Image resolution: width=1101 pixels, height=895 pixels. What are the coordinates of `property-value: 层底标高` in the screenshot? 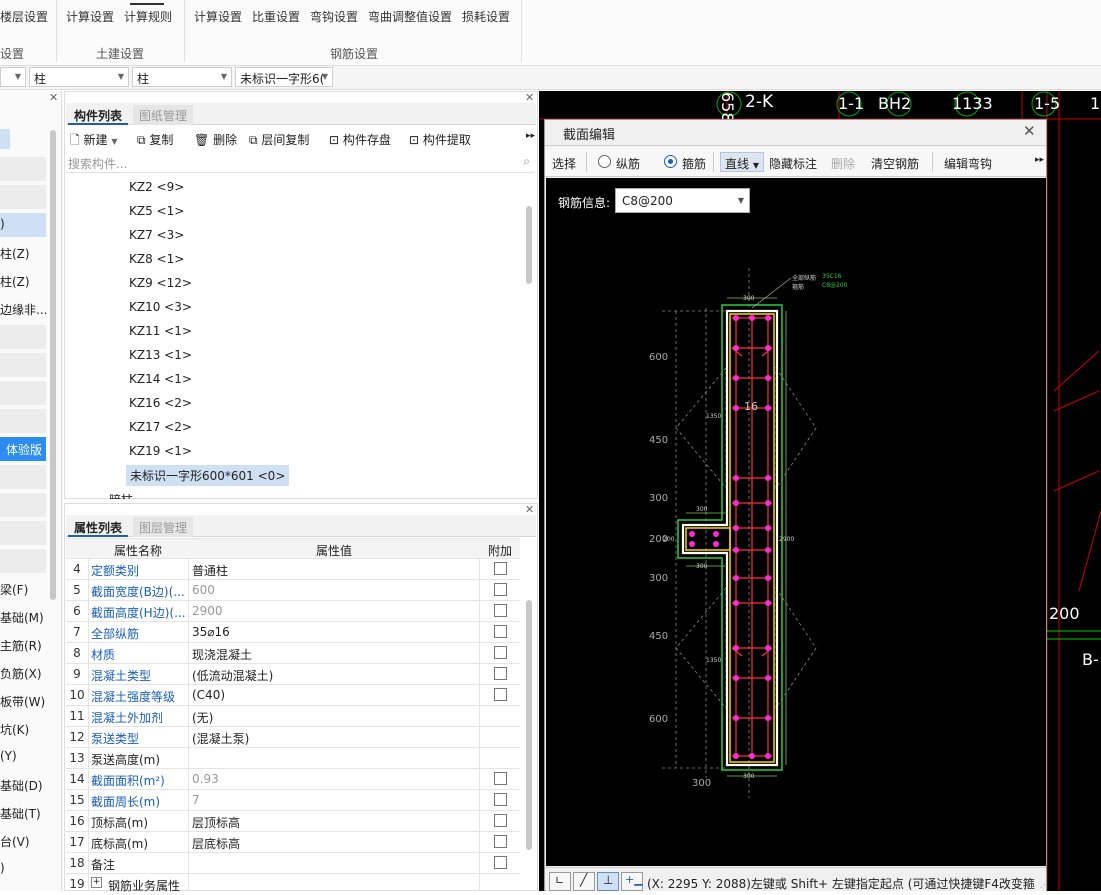 It's located at (216, 843).